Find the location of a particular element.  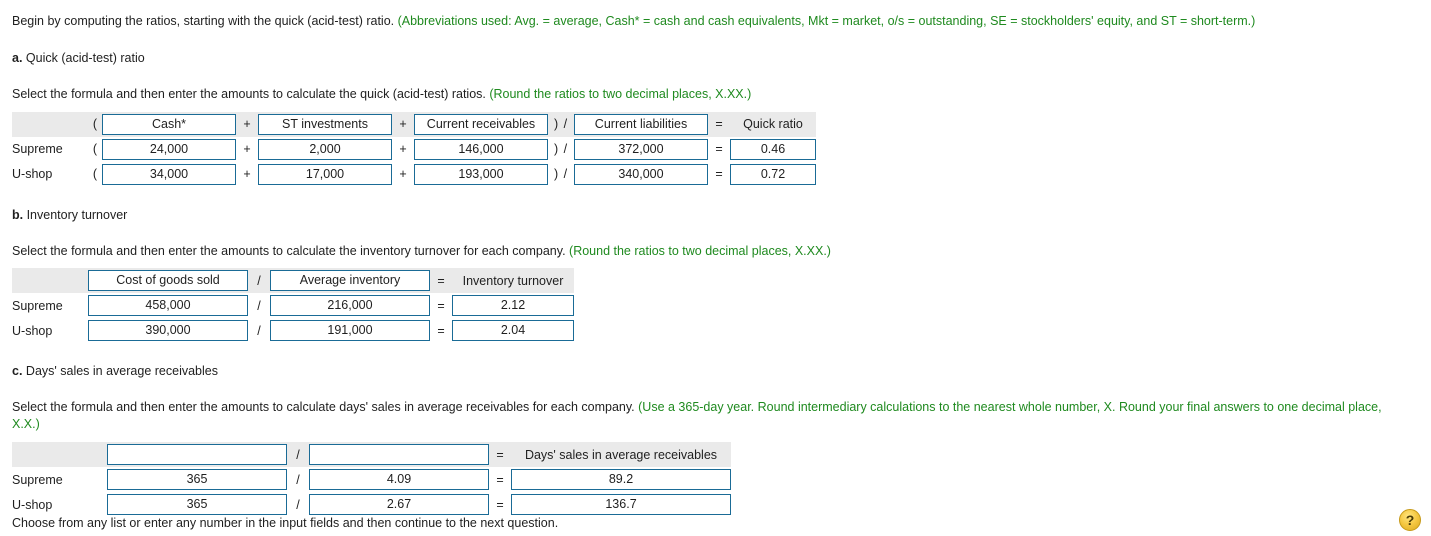

ushop-days-sales-input: 136.7 is located at coordinates (621, 504).